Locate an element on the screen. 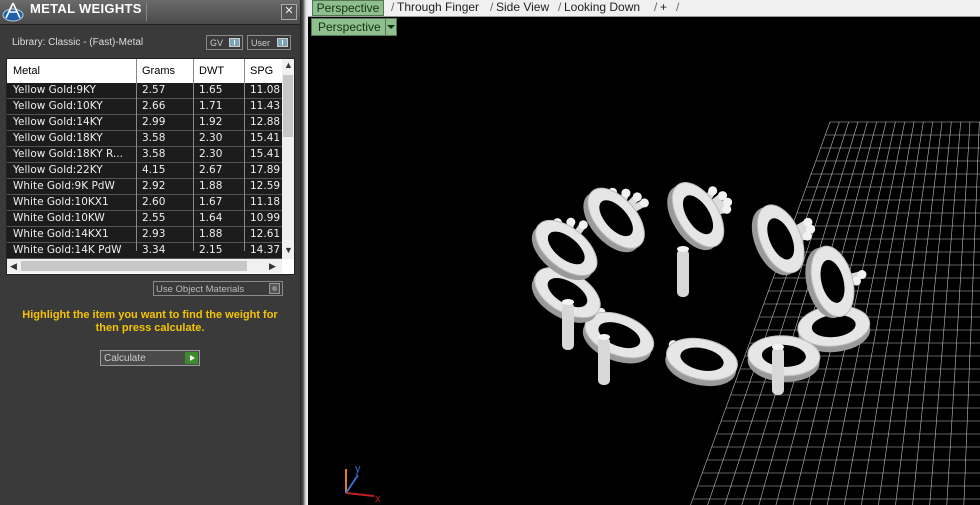 This screenshot has width=980, height=505. calculate-button: Calculate is located at coordinates (150, 358).